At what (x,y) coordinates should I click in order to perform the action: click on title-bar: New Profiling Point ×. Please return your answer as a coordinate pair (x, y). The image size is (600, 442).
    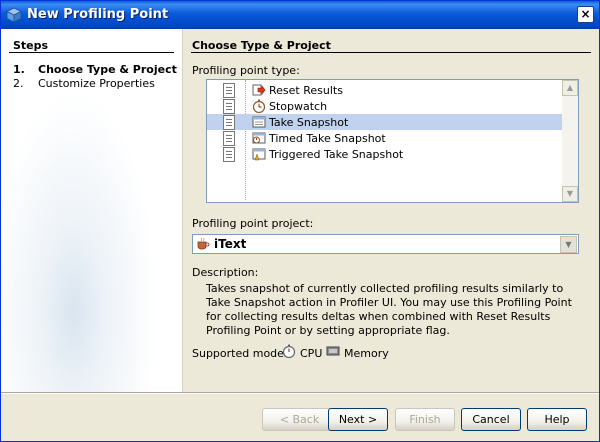
    Looking at the image, I should click on (300, 15).